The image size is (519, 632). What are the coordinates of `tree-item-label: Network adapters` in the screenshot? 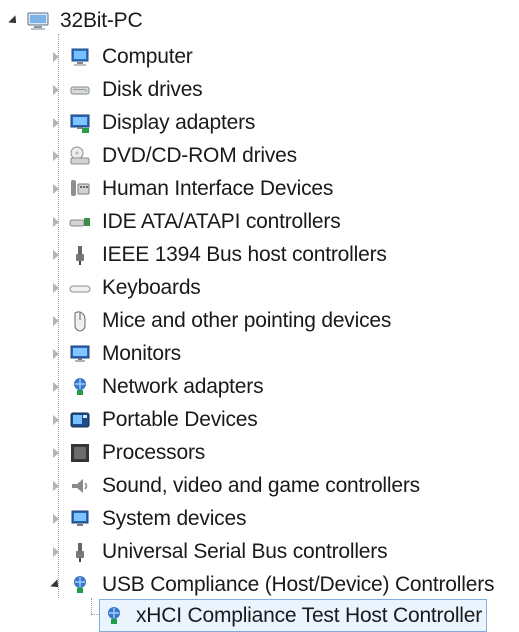 It's located at (183, 386).